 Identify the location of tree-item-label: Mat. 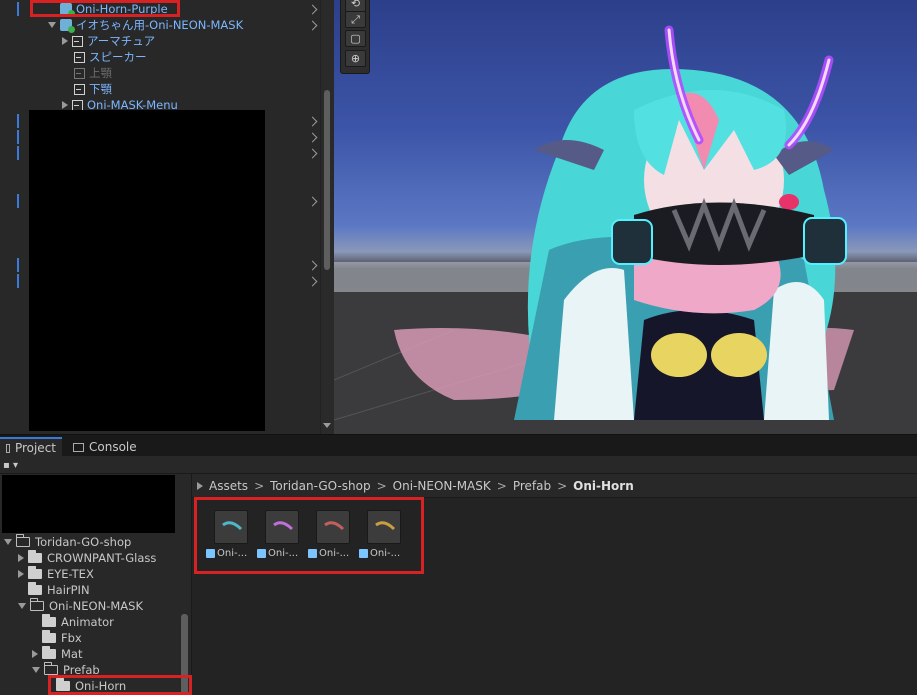
(72, 654).